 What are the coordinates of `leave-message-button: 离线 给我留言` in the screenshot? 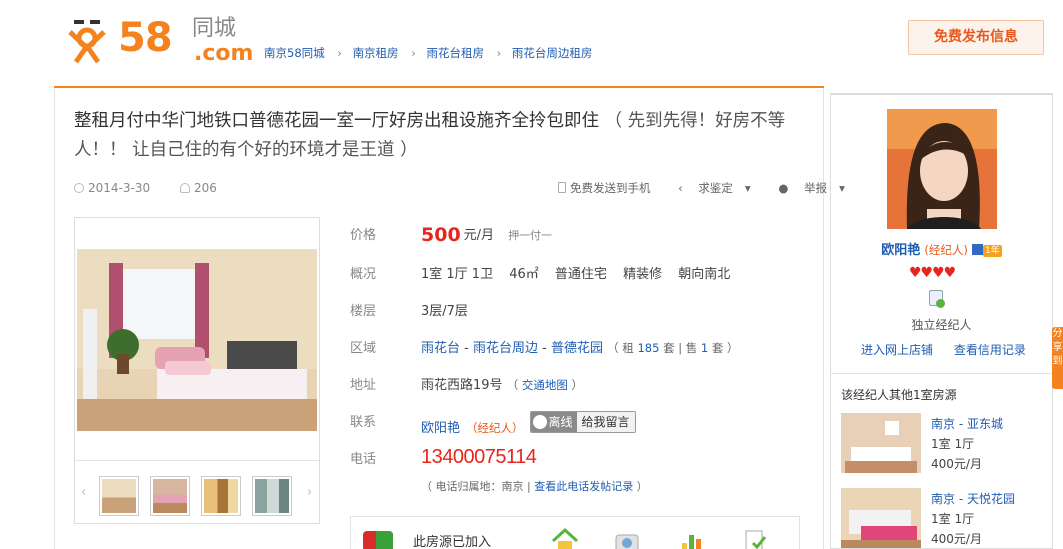 It's located at (582, 422).